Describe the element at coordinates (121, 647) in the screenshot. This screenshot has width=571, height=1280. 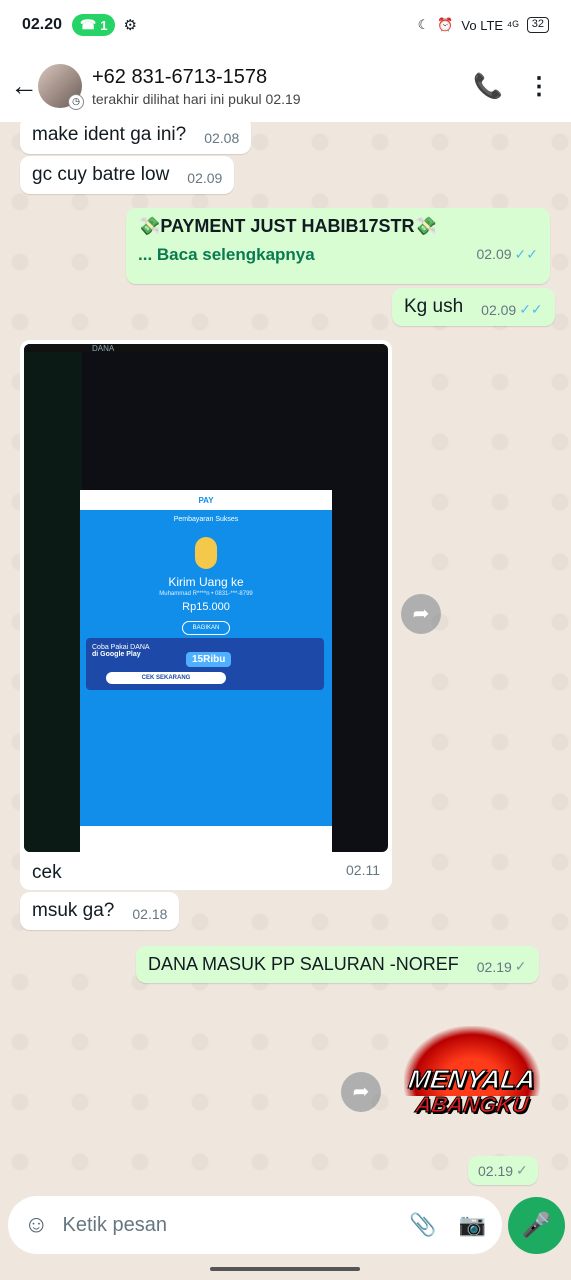
I see `ad-line1: Coba Pakai DANA` at that location.